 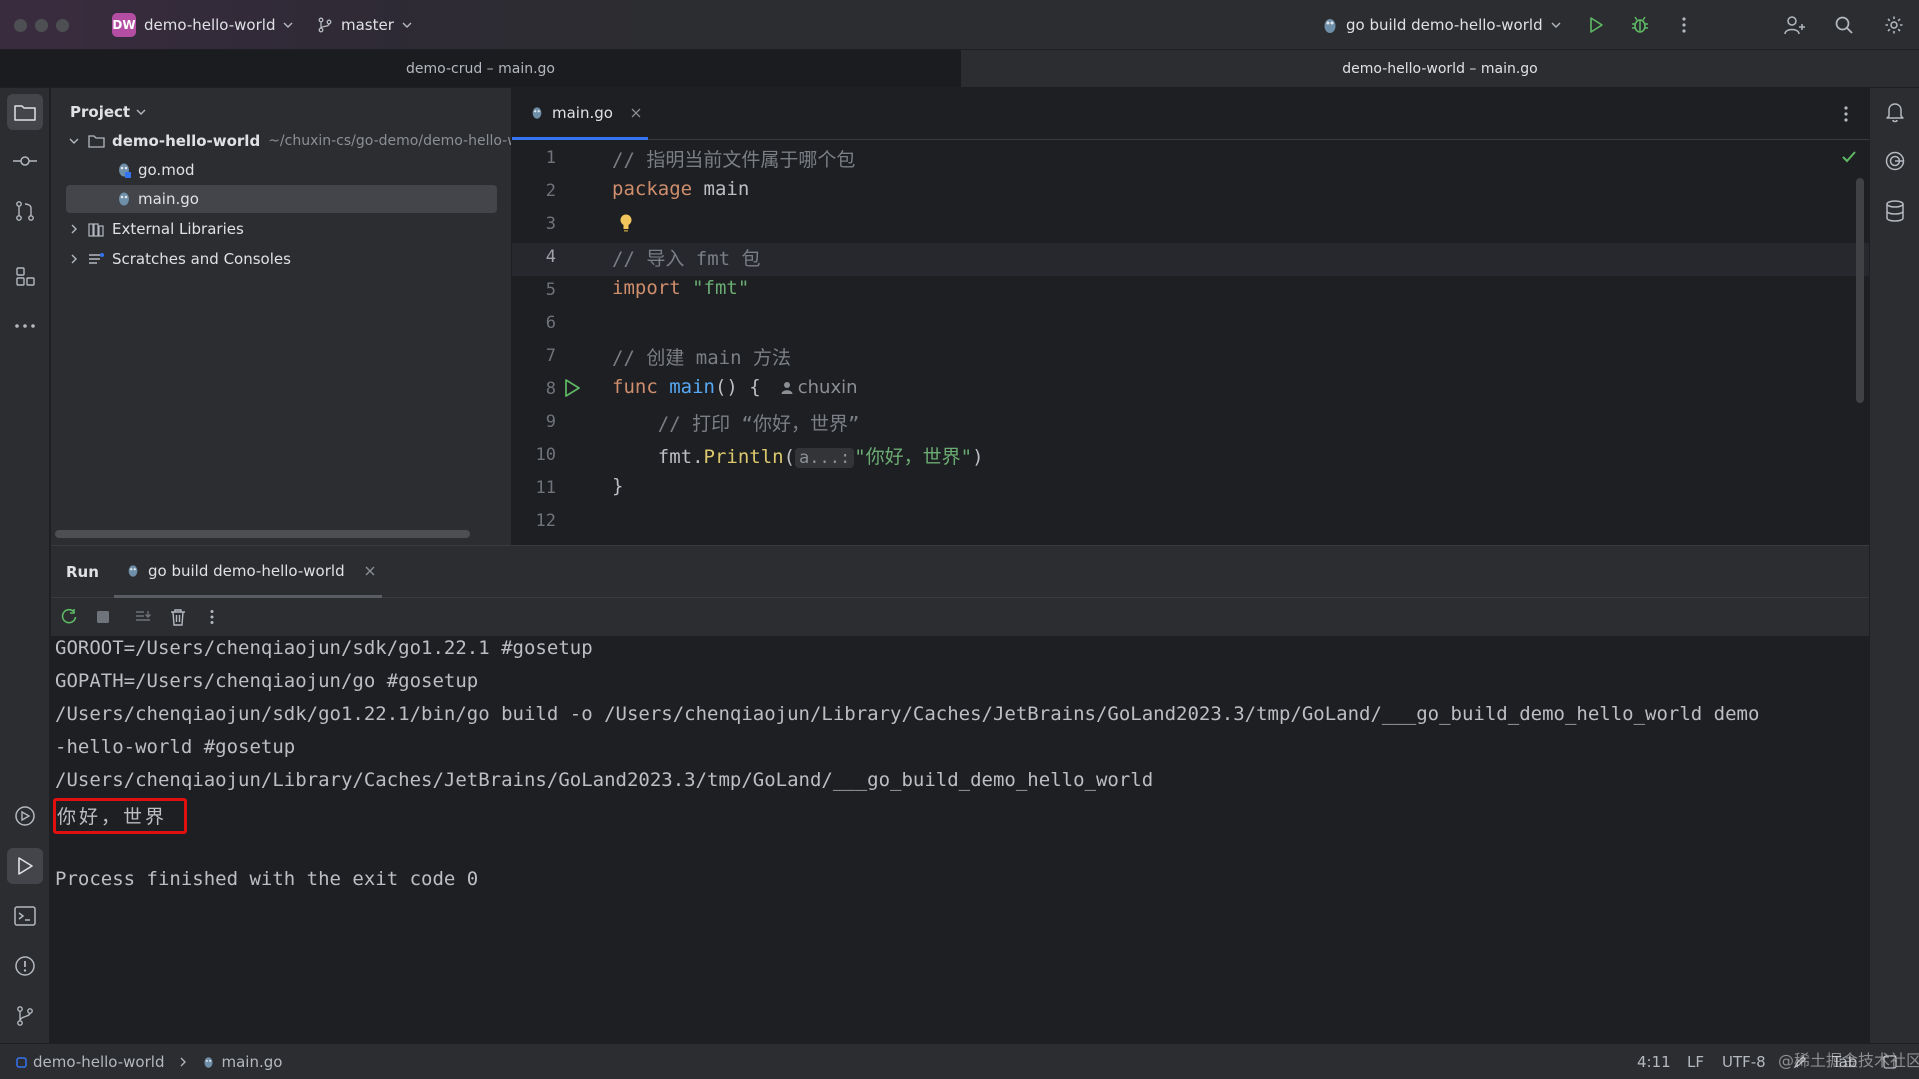 I want to click on code-function-call: Println, so click(x=743, y=457).